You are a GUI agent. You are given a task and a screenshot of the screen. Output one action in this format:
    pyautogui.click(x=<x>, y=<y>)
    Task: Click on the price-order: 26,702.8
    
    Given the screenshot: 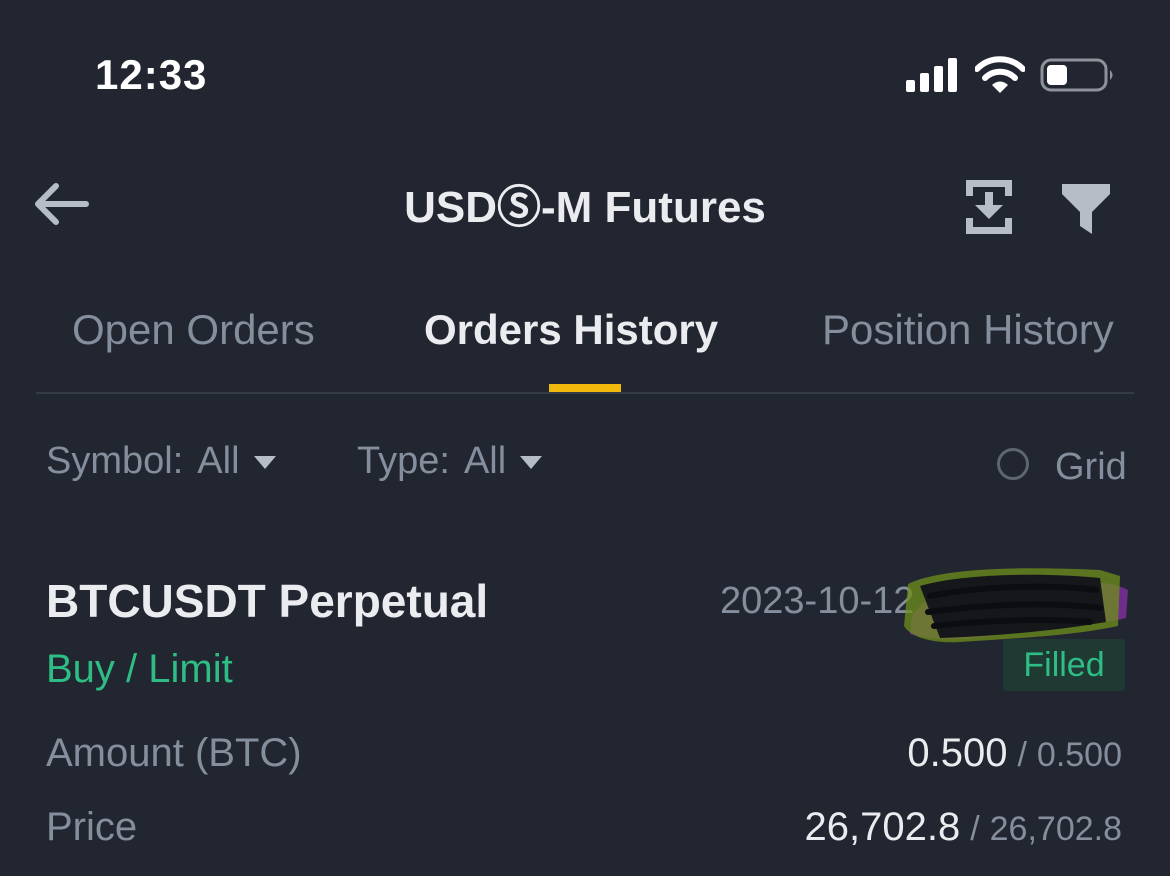 What is the action you would take?
    pyautogui.click(x=1055, y=829)
    